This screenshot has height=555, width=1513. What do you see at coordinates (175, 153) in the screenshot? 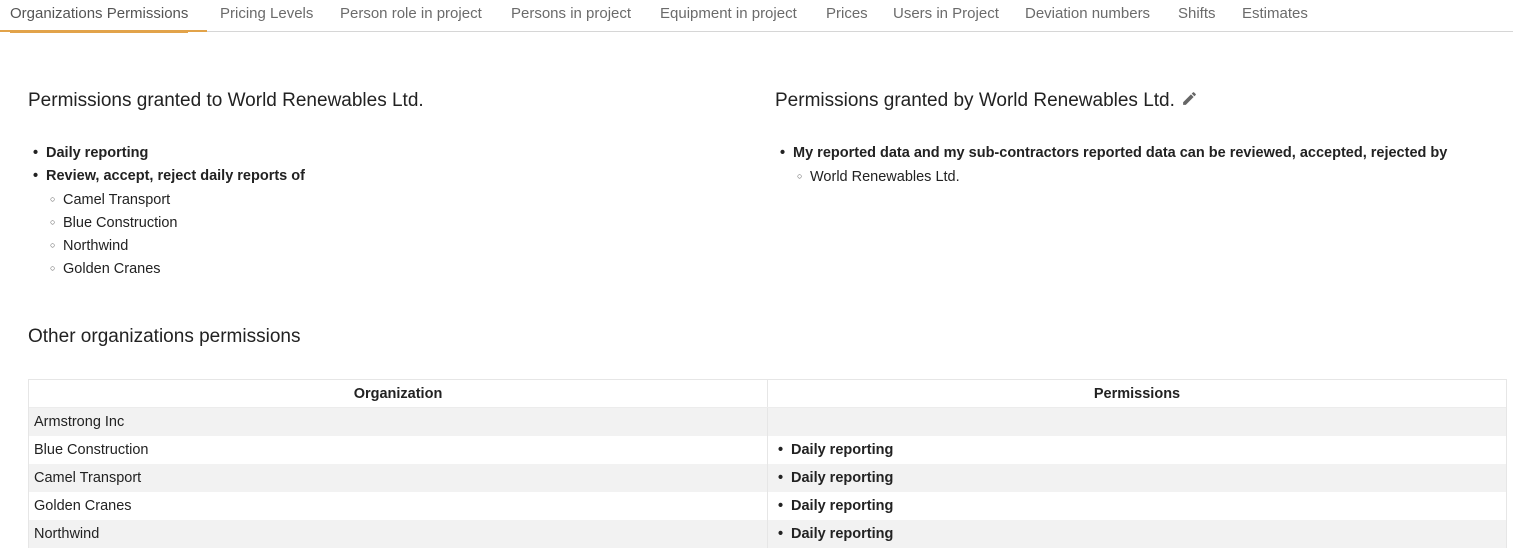
I see `list-item: Daily reporting` at bounding box center [175, 153].